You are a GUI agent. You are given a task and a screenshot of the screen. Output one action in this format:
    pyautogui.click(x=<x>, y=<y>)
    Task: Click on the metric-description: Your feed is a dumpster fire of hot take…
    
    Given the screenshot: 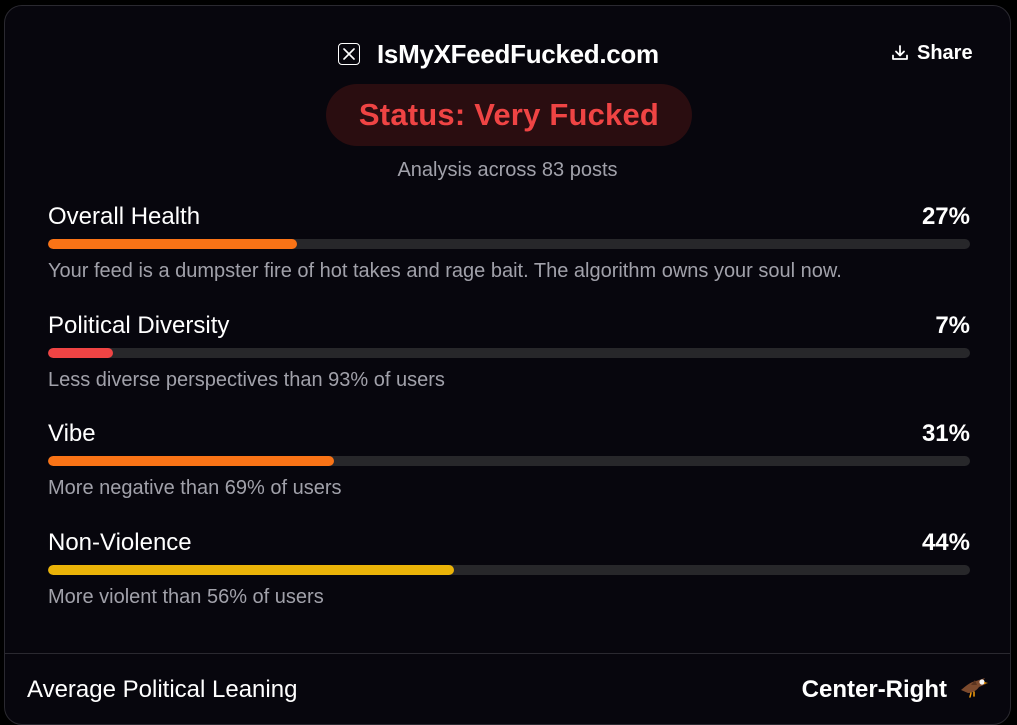 What is the action you would take?
    pyautogui.click(x=445, y=271)
    